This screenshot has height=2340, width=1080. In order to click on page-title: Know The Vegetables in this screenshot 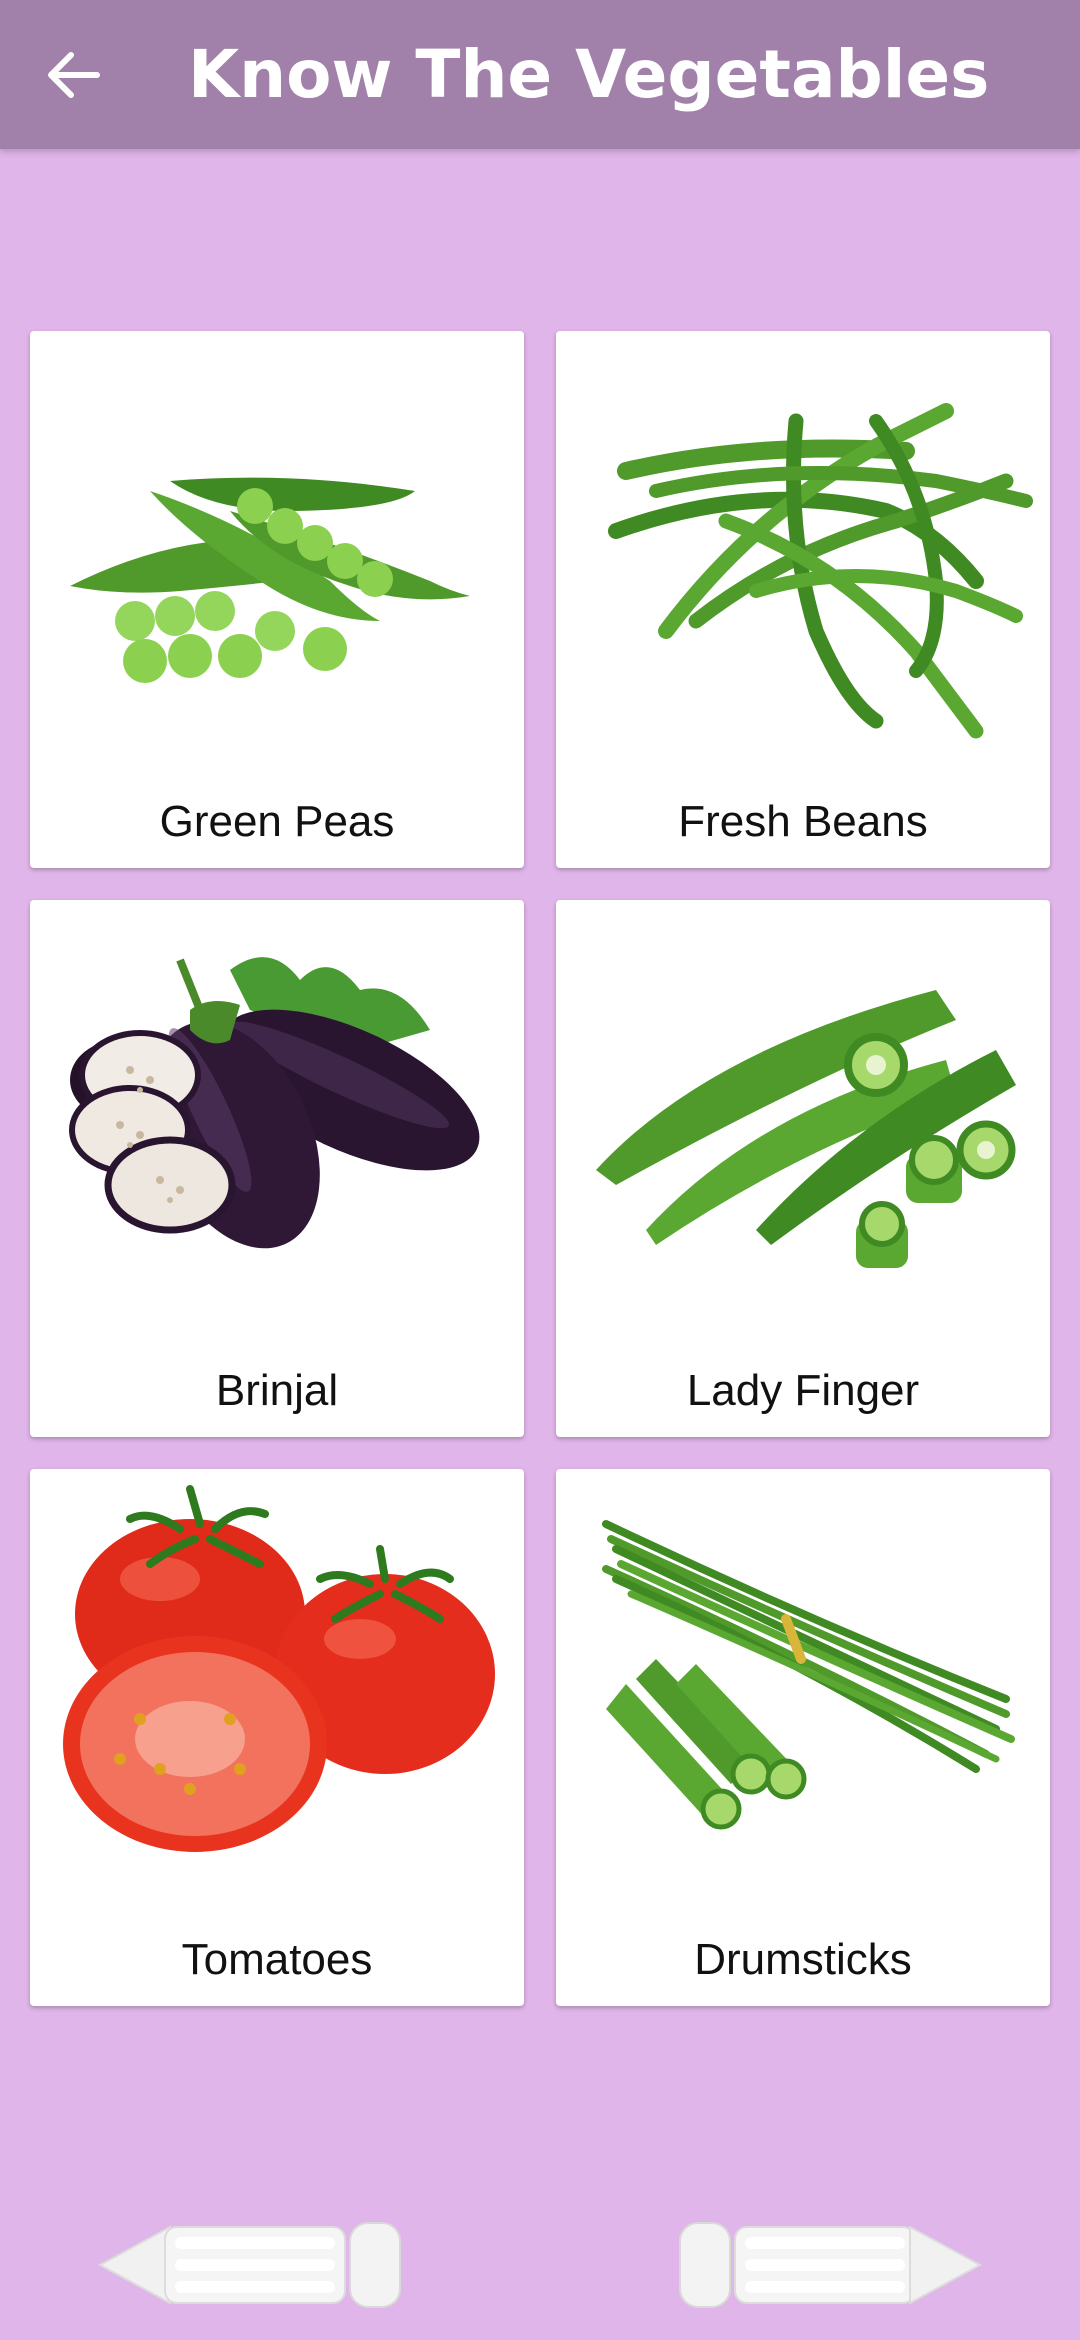, I will do `click(589, 74)`.